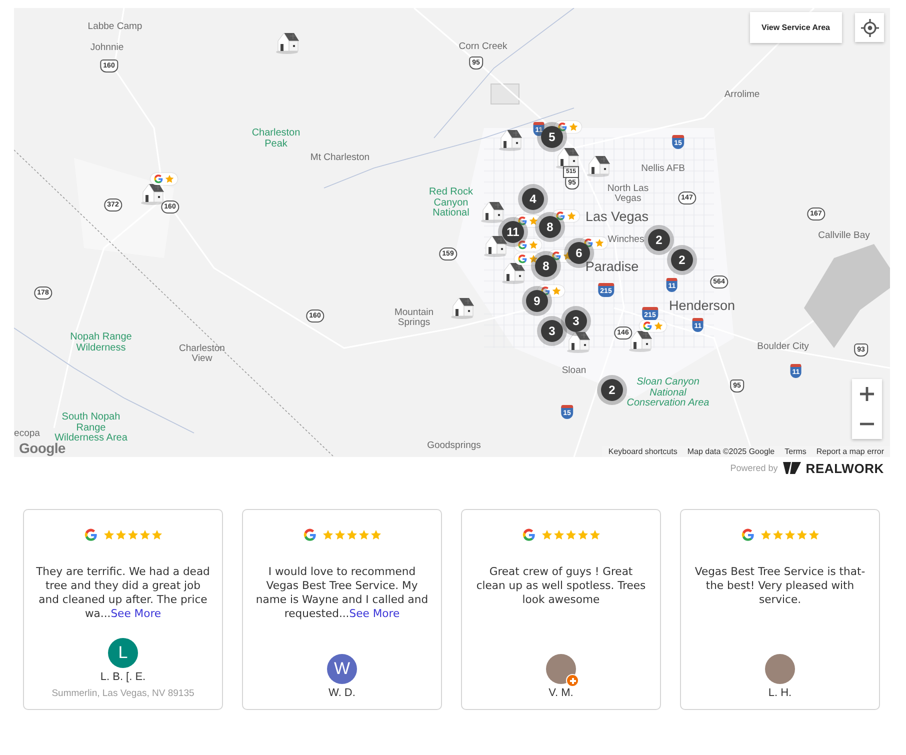 Image resolution: width=906 pixels, height=755 pixels. Describe the element at coordinates (483, 47) in the screenshot. I see `place-label: Corn Creek` at that location.